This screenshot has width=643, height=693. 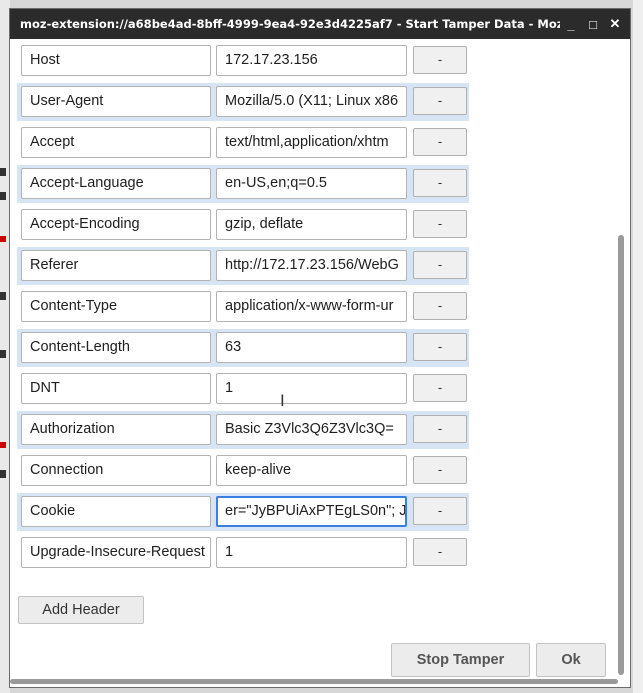 I want to click on header-name-field: User-Agent, so click(x=116, y=101).